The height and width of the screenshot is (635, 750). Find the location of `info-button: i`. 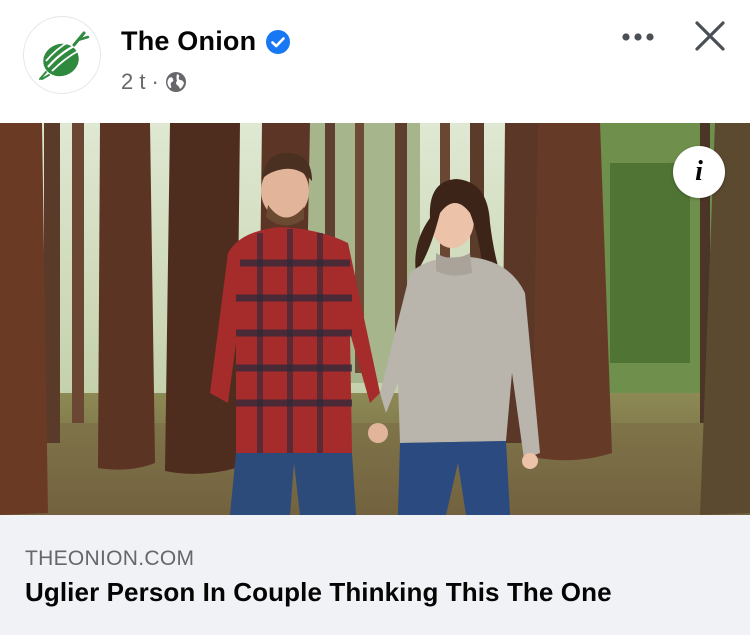

info-button: i is located at coordinates (699, 172).